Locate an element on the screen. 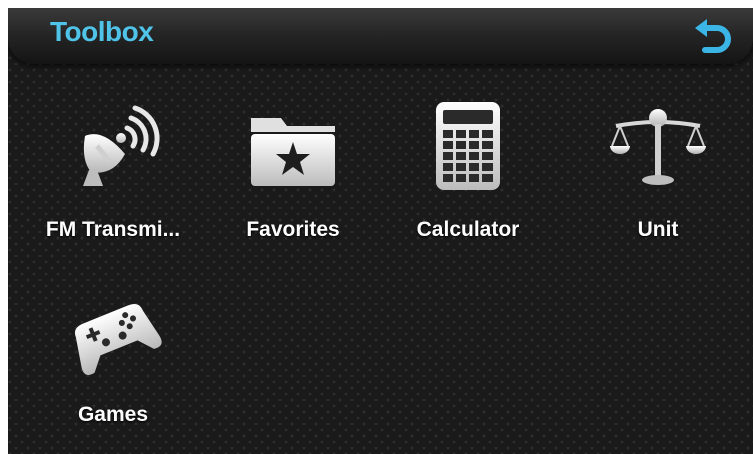 Image resolution: width=753 pixels, height=454 pixels. app-unit: Unit is located at coordinates (658, 178).